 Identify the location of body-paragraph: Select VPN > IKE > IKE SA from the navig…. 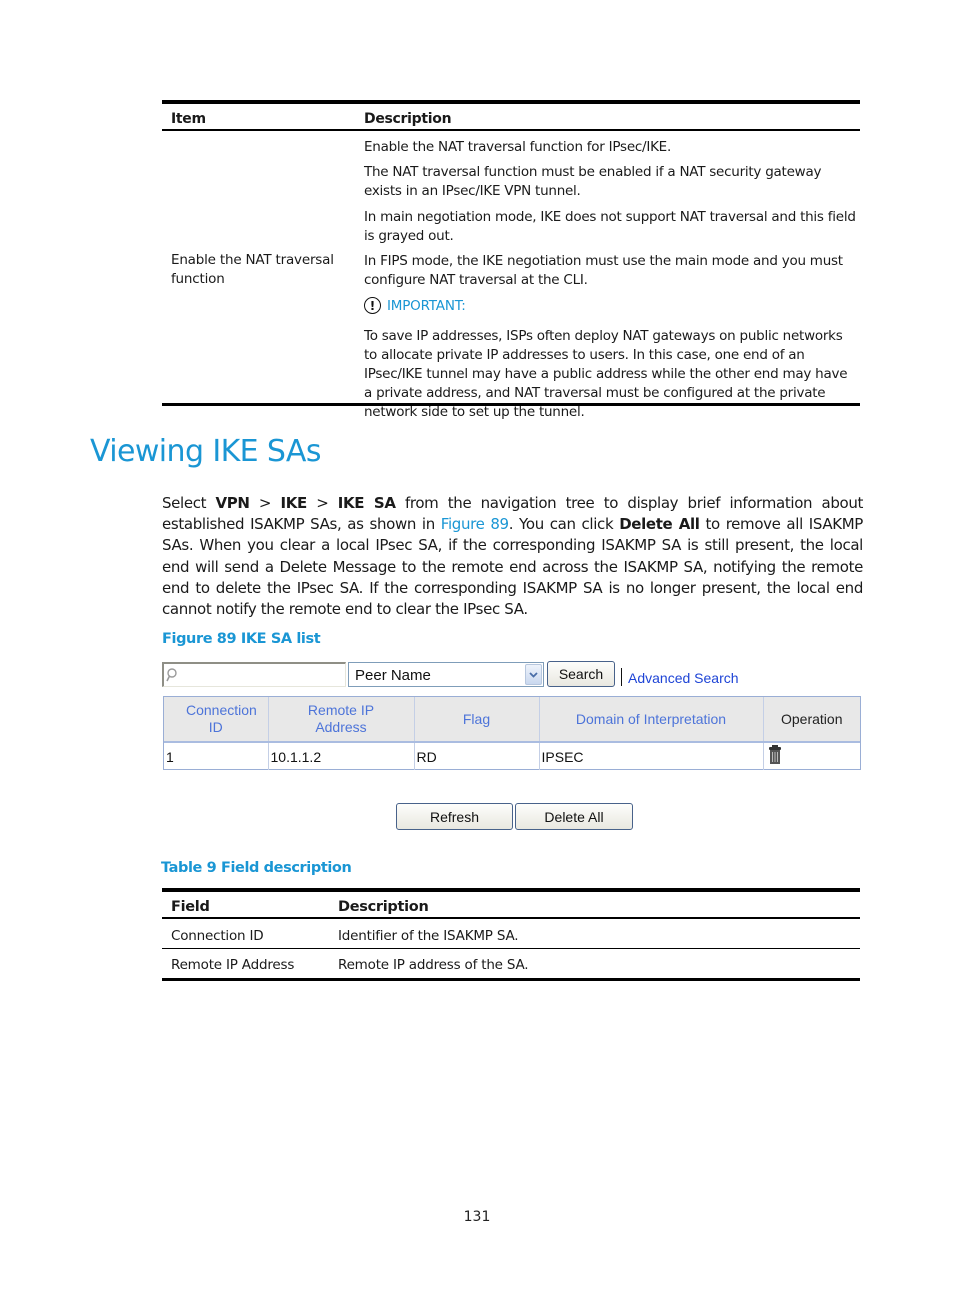
(512, 556).